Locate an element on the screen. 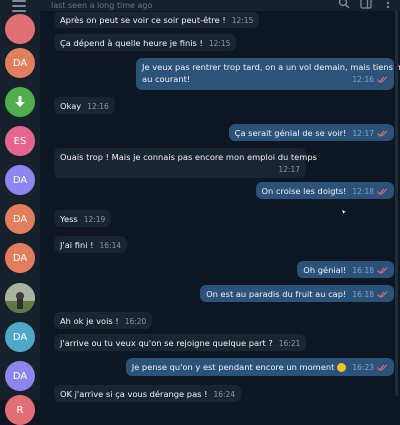 This screenshot has height=425, width=400. mouse-cursor-icon is located at coordinates (344, 212).